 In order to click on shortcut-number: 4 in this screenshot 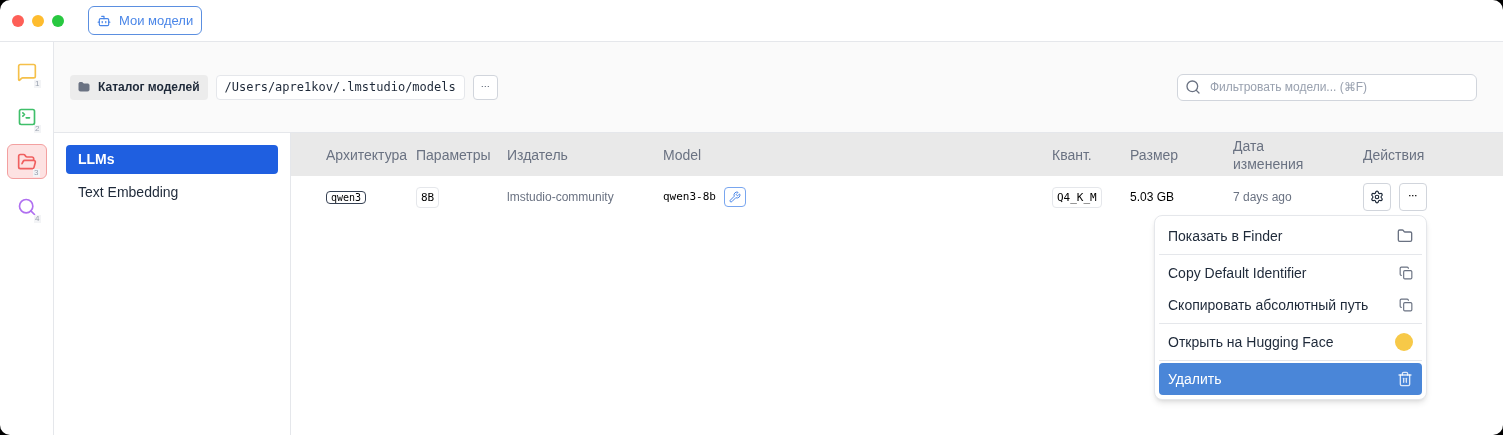, I will do `click(37, 219)`.